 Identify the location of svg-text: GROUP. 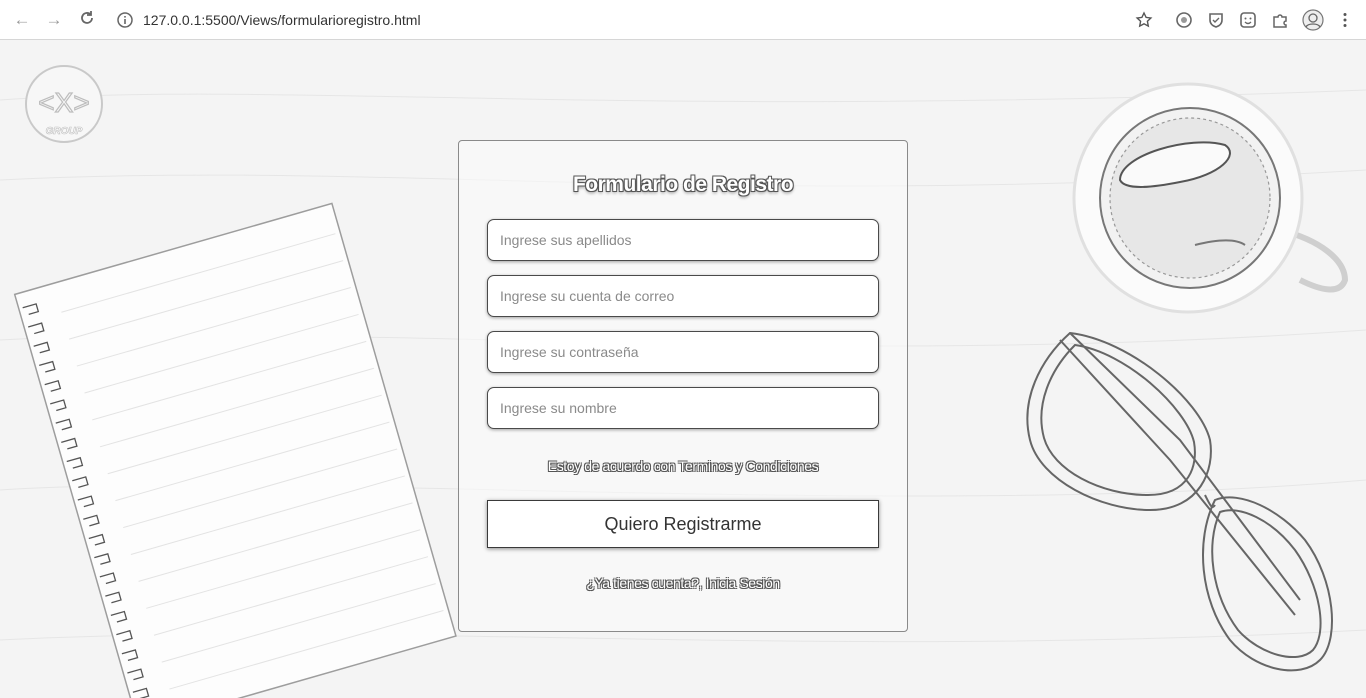
(64, 131).